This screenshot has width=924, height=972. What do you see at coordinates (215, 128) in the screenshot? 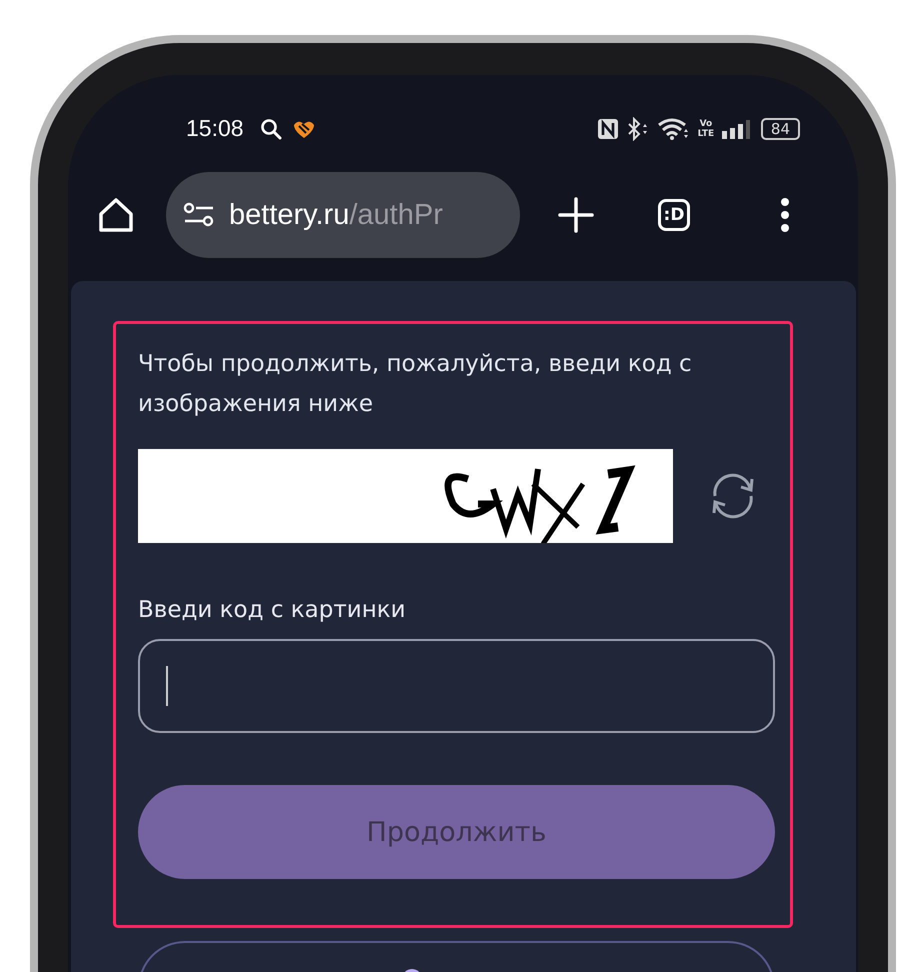
I see `clock-time: 15:08` at bounding box center [215, 128].